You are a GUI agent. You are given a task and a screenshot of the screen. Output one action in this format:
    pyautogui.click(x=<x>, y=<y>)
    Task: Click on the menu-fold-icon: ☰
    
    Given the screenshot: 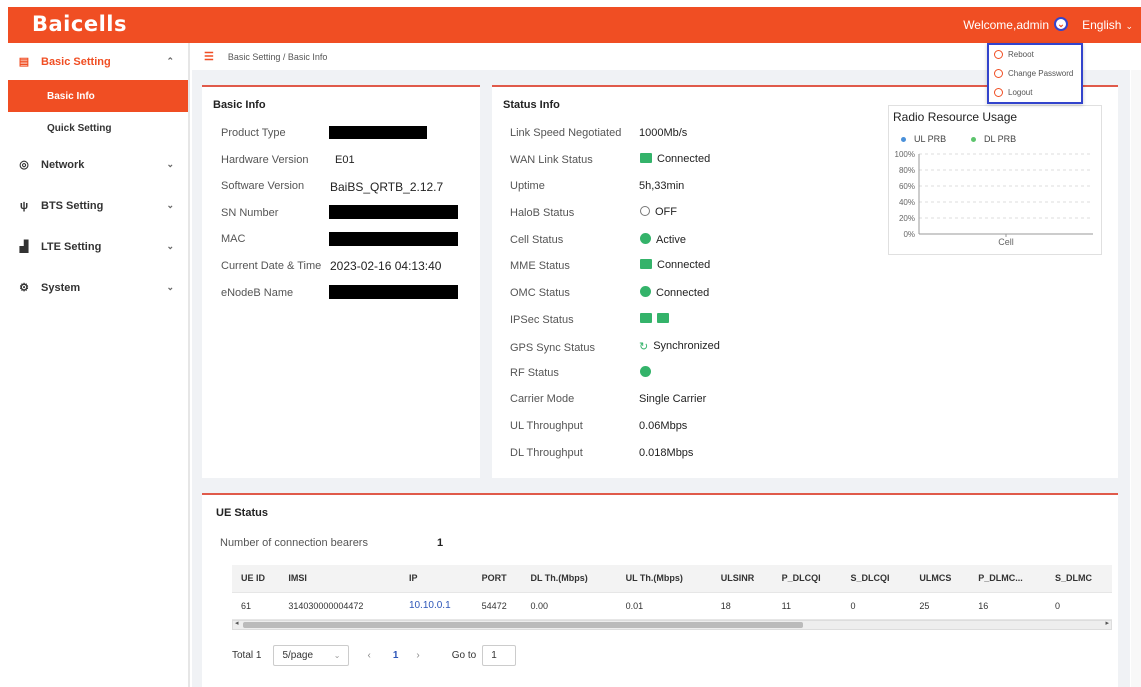 What is the action you would take?
    pyautogui.click(x=209, y=56)
    